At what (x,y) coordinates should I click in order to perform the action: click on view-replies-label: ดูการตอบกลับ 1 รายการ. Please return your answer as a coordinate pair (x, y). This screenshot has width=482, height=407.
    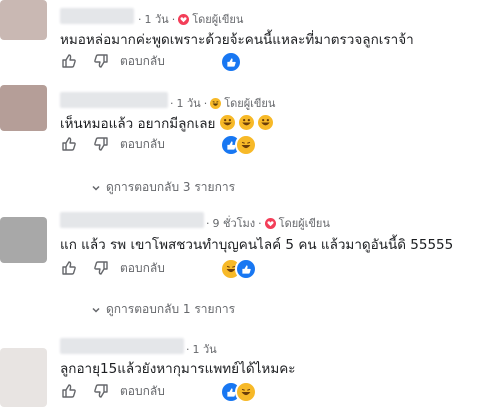
    Looking at the image, I should click on (171, 309).